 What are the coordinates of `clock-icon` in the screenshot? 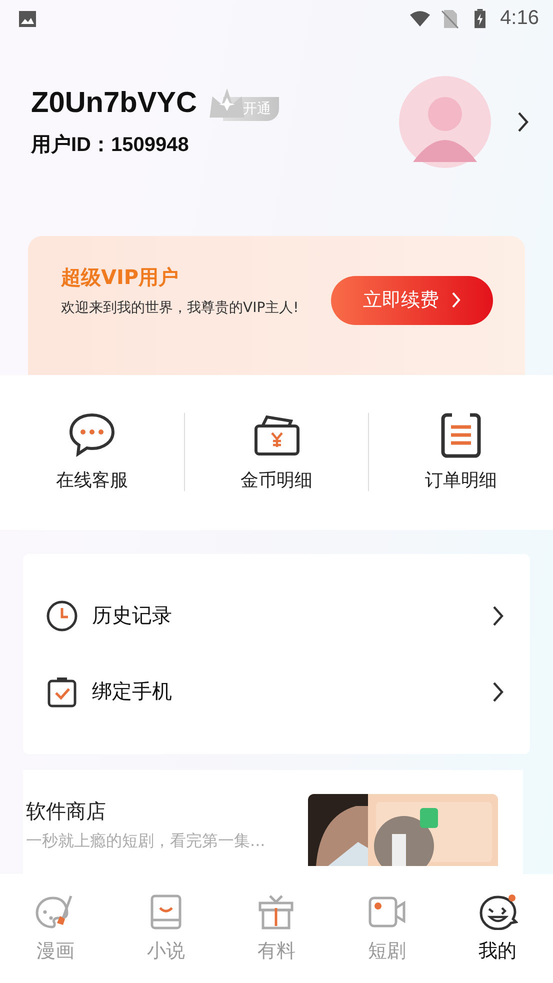 It's located at (62, 616).